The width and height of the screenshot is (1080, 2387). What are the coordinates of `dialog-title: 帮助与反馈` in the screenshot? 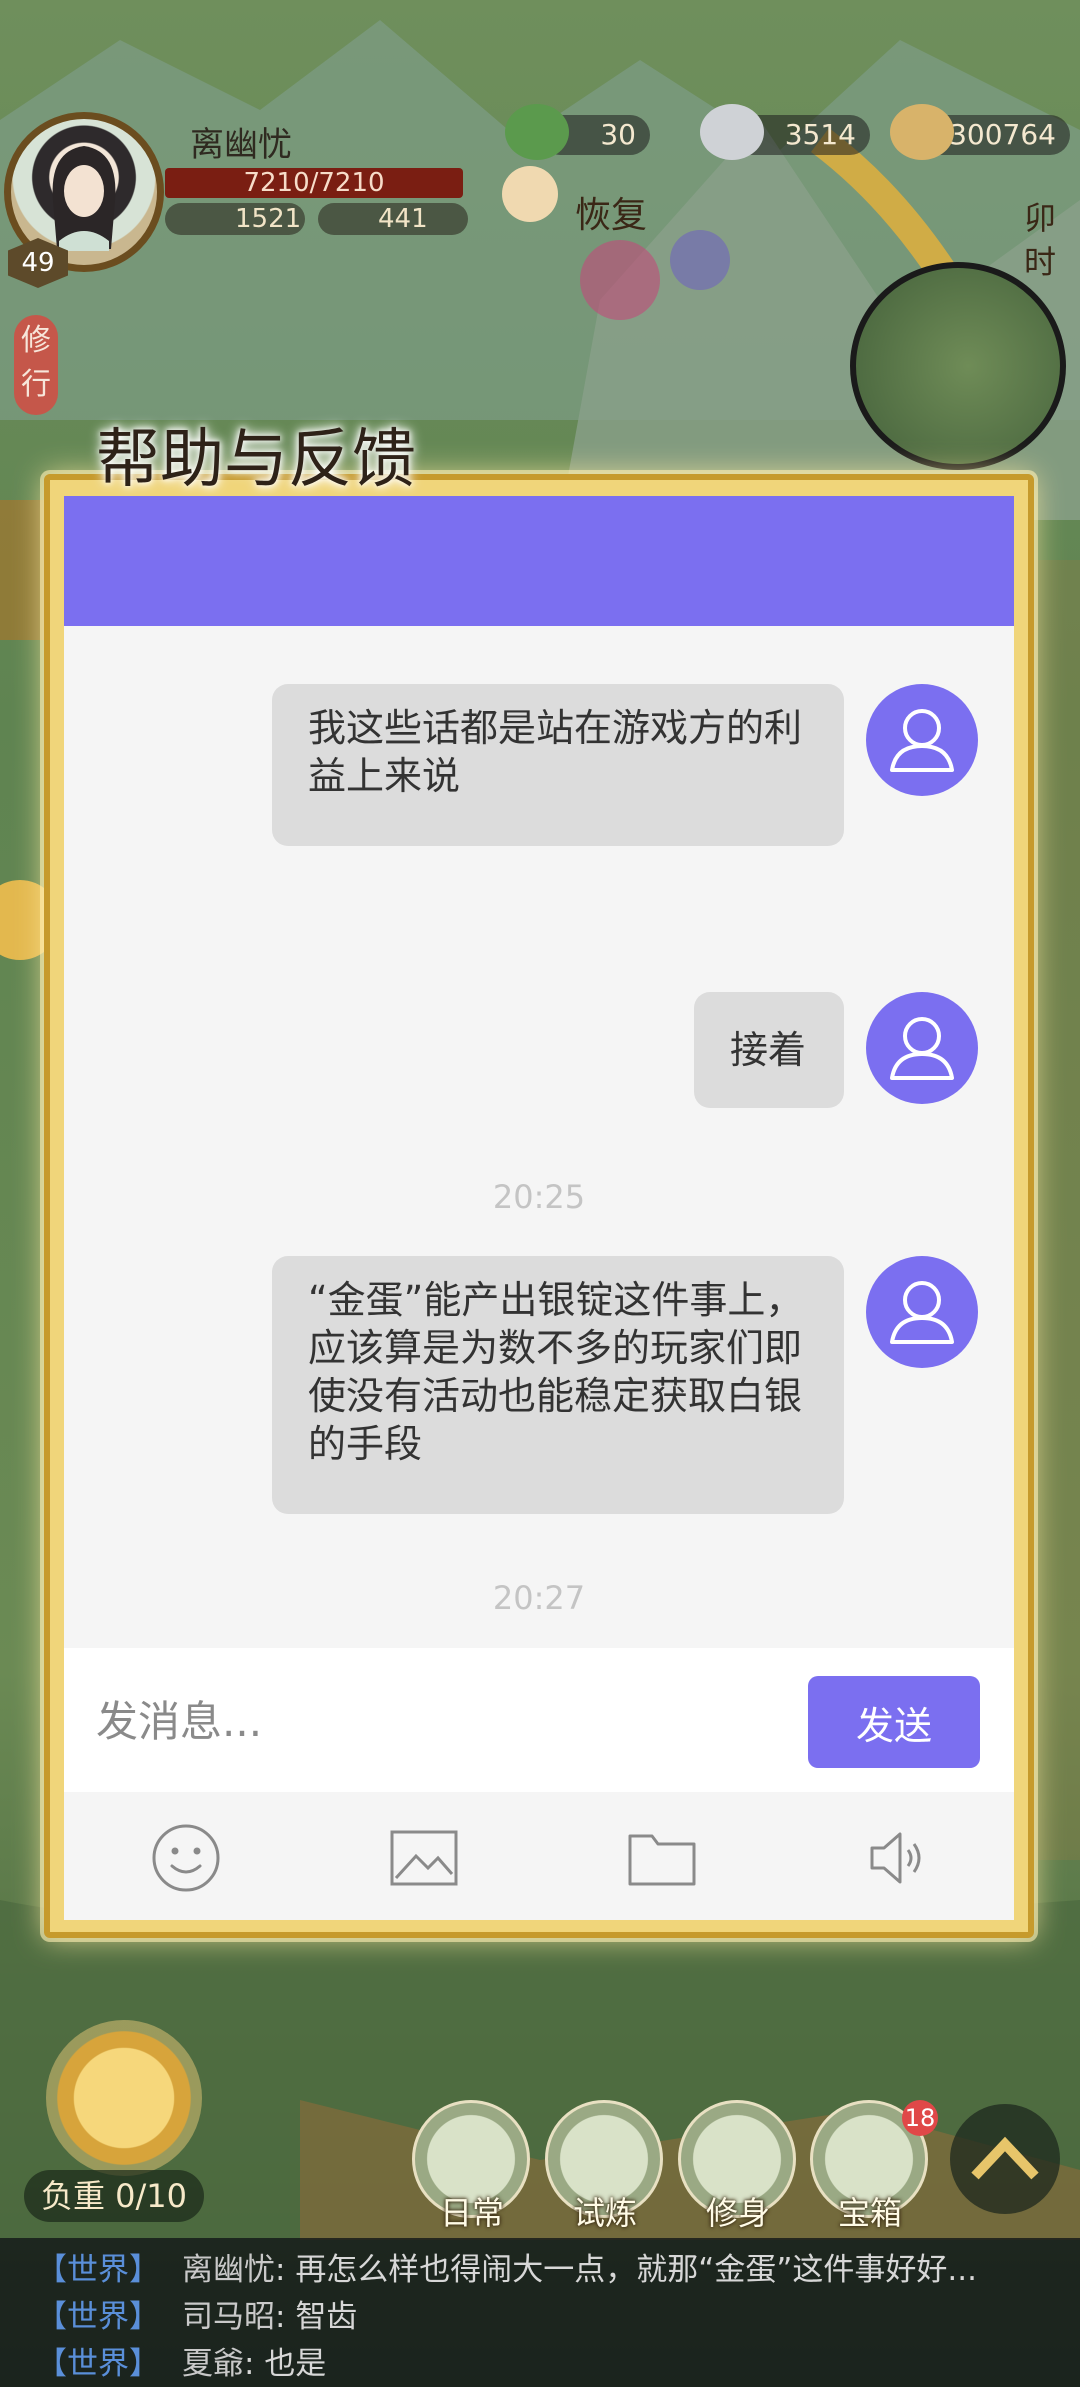 It's located at (256, 460).